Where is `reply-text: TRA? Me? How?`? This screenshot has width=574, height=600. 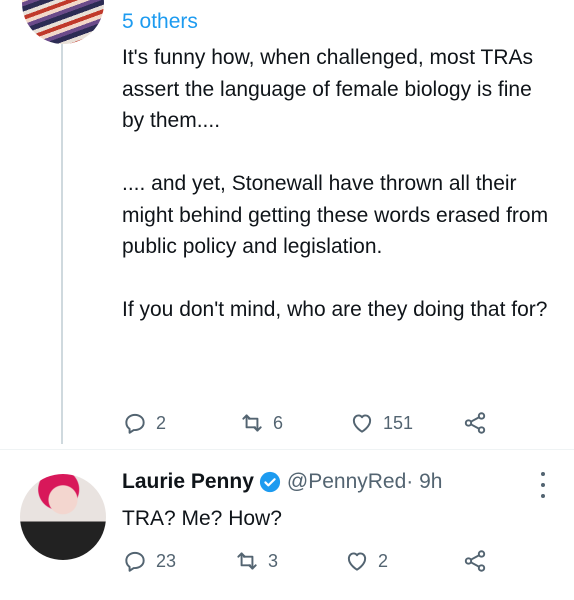 reply-text: TRA? Me? How? is located at coordinates (202, 518).